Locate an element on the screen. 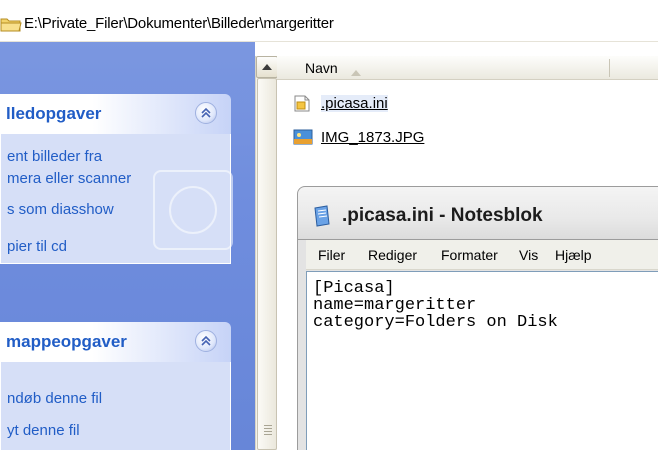 The image size is (658, 450). column-name-label: Navn is located at coordinates (321, 68).